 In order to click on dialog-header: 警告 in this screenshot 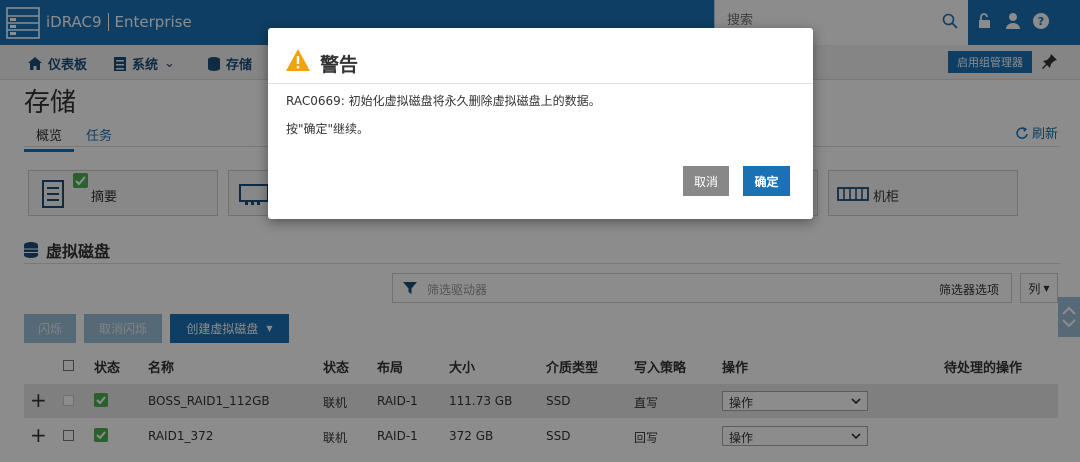, I will do `click(540, 56)`.